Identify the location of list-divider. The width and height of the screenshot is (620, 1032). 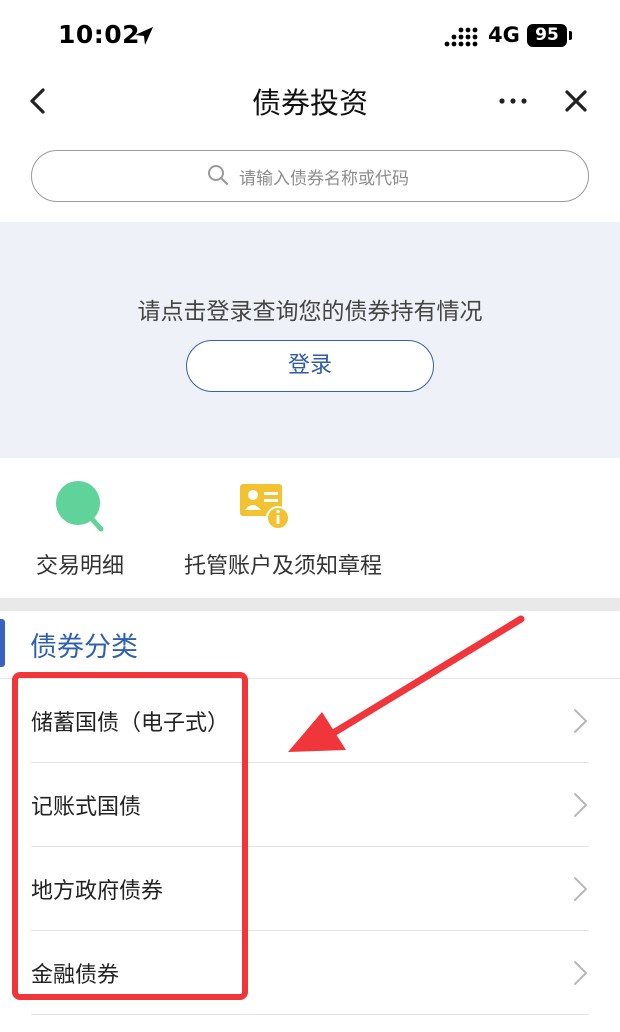
(310, 1014).